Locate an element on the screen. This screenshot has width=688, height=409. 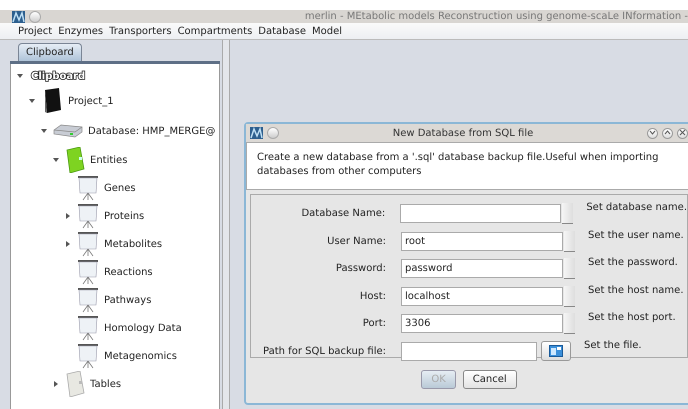
minimize-icon is located at coordinates (652, 133).